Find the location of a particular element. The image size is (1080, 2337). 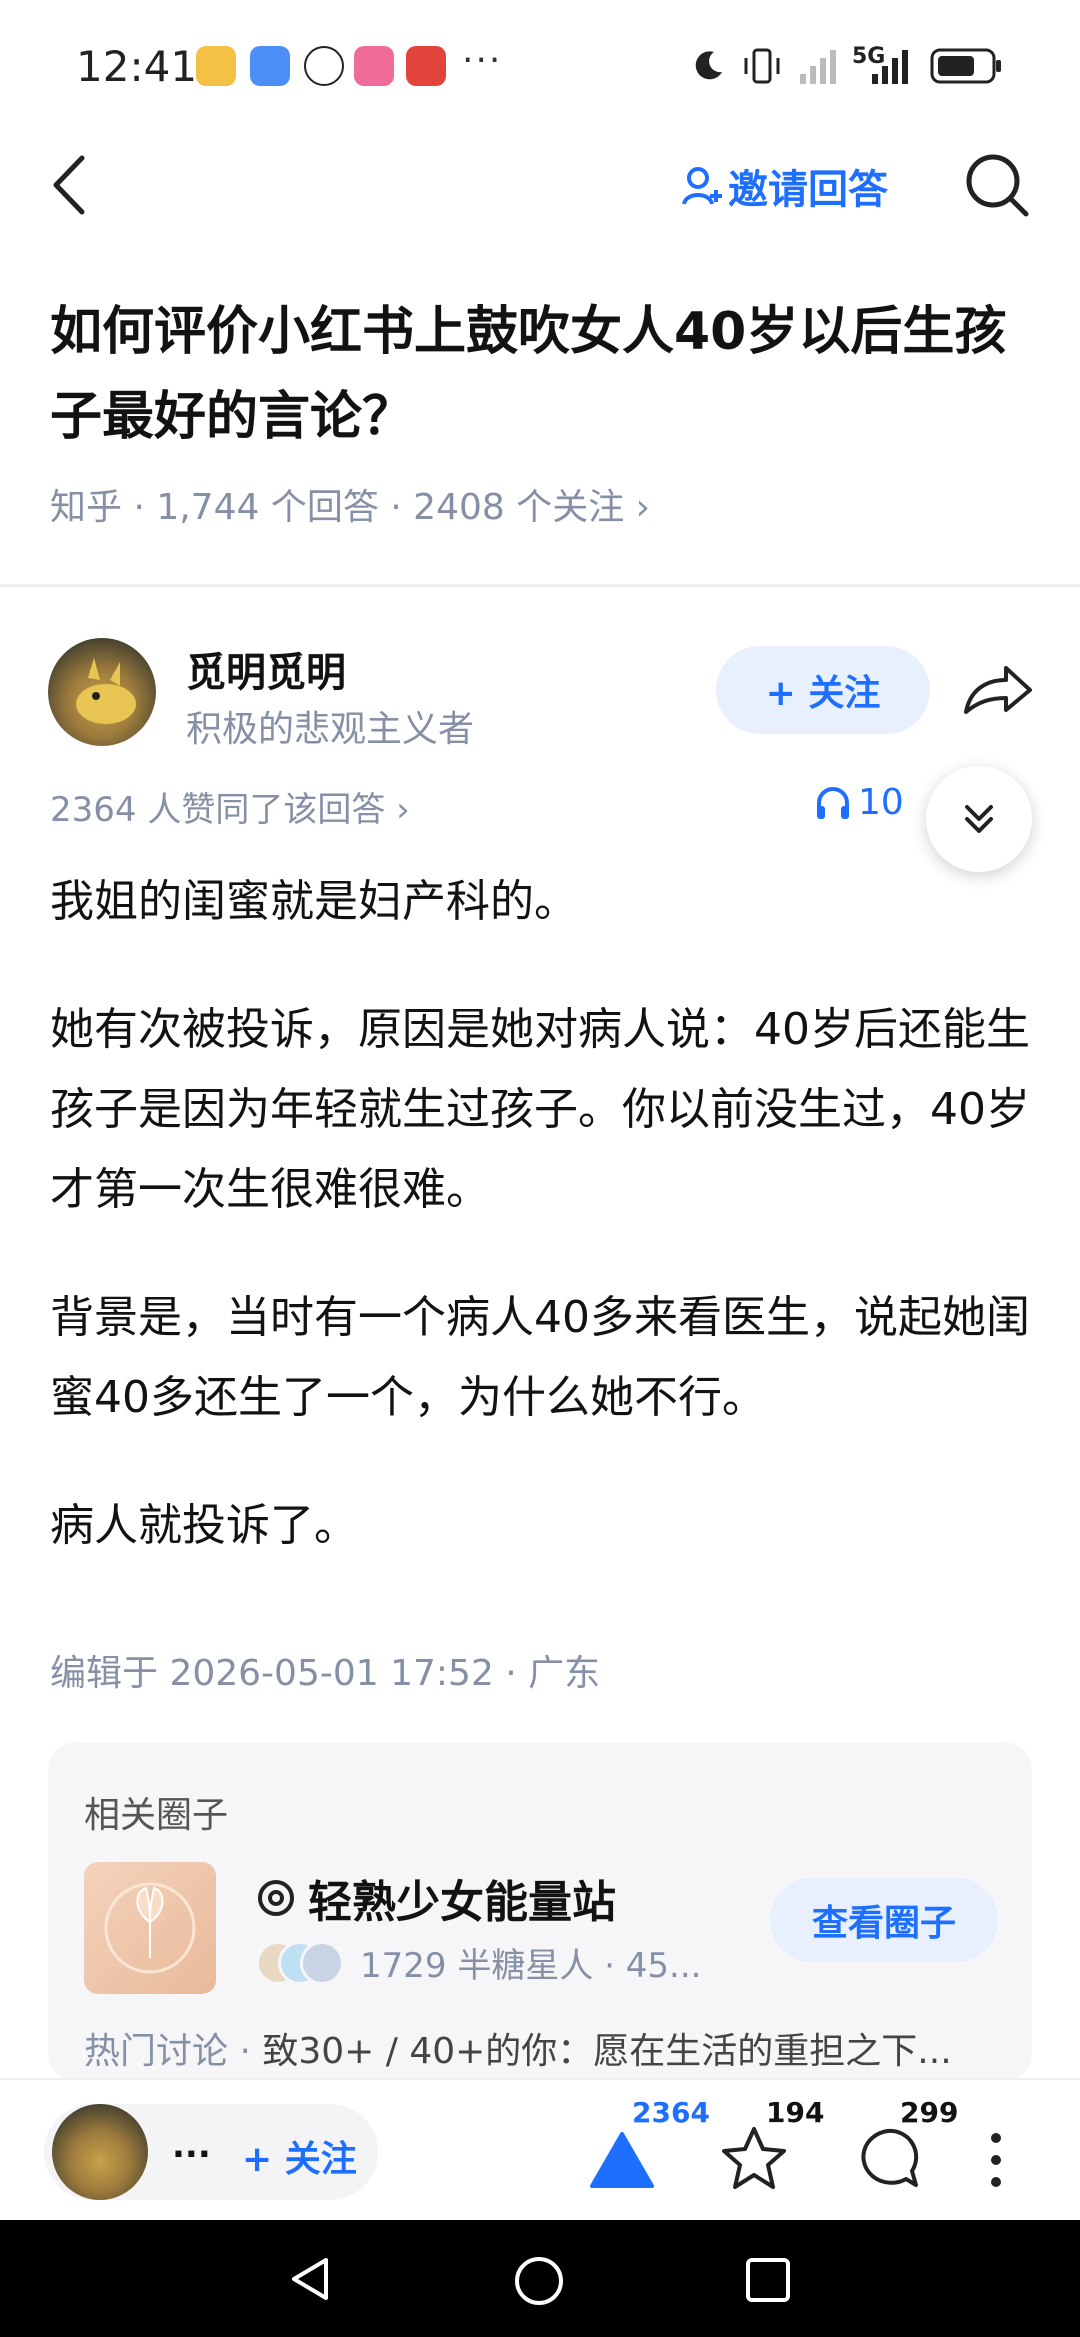

listen-button: 10 is located at coordinates (859, 802).